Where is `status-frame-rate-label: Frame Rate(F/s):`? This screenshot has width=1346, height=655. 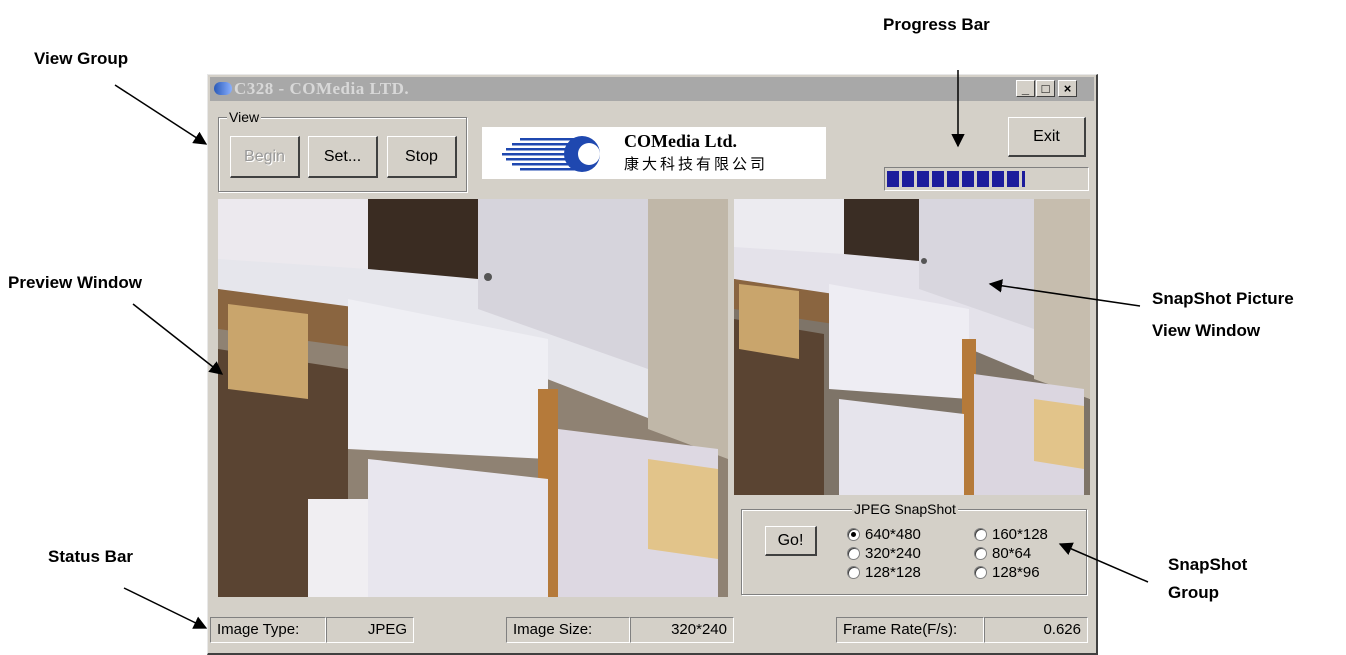
status-frame-rate-label: Frame Rate(F/s): is located at coordinates (910, 630).